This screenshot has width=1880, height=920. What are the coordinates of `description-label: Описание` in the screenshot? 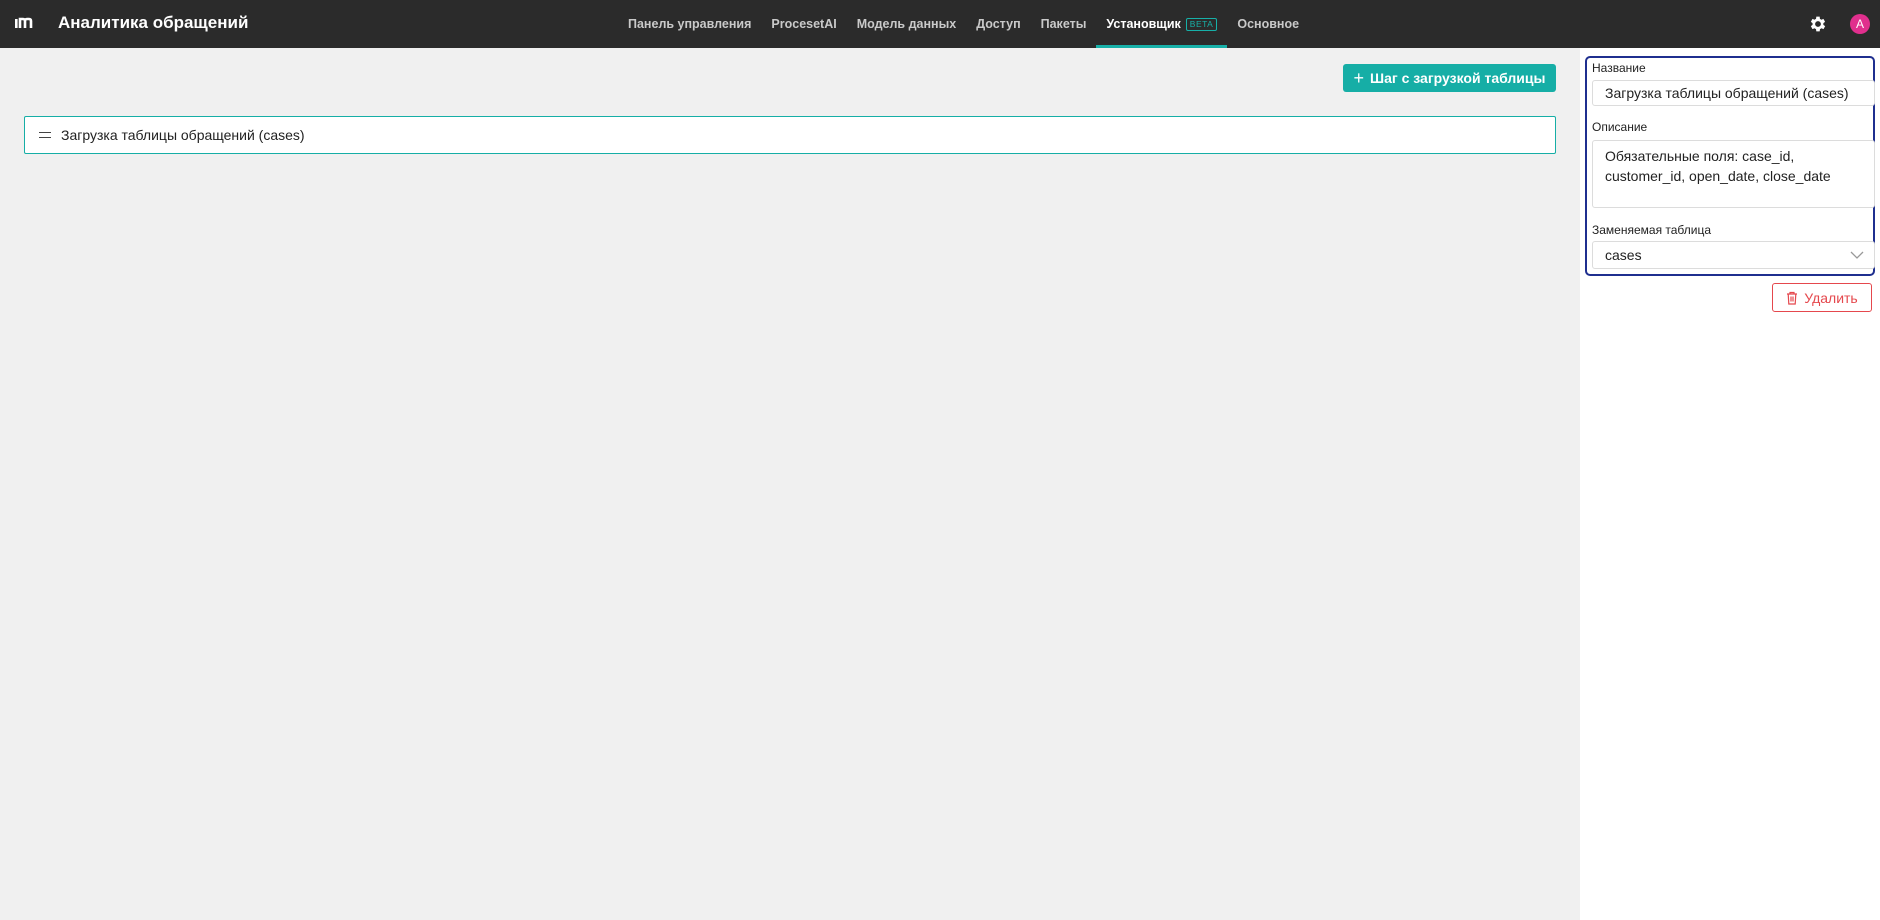 It's located at (1620, 127).